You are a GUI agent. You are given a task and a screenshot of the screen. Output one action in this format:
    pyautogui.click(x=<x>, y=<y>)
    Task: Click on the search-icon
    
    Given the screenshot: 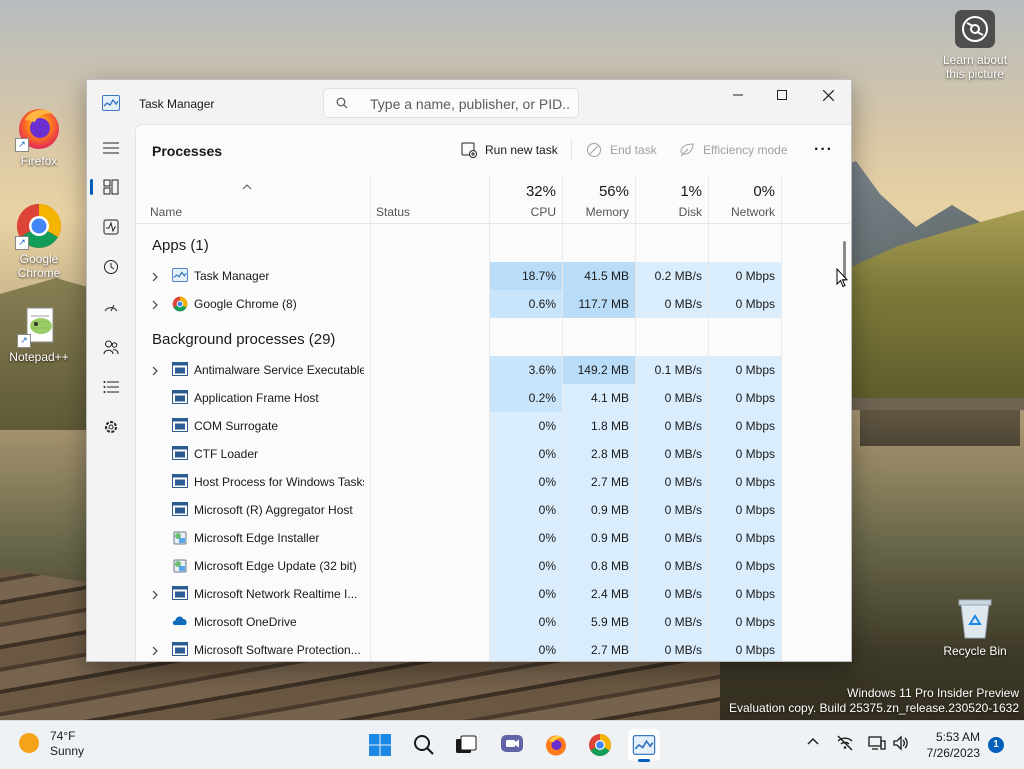 What is the action you would take?
    pyautogui.click(x=424, y=745)
    